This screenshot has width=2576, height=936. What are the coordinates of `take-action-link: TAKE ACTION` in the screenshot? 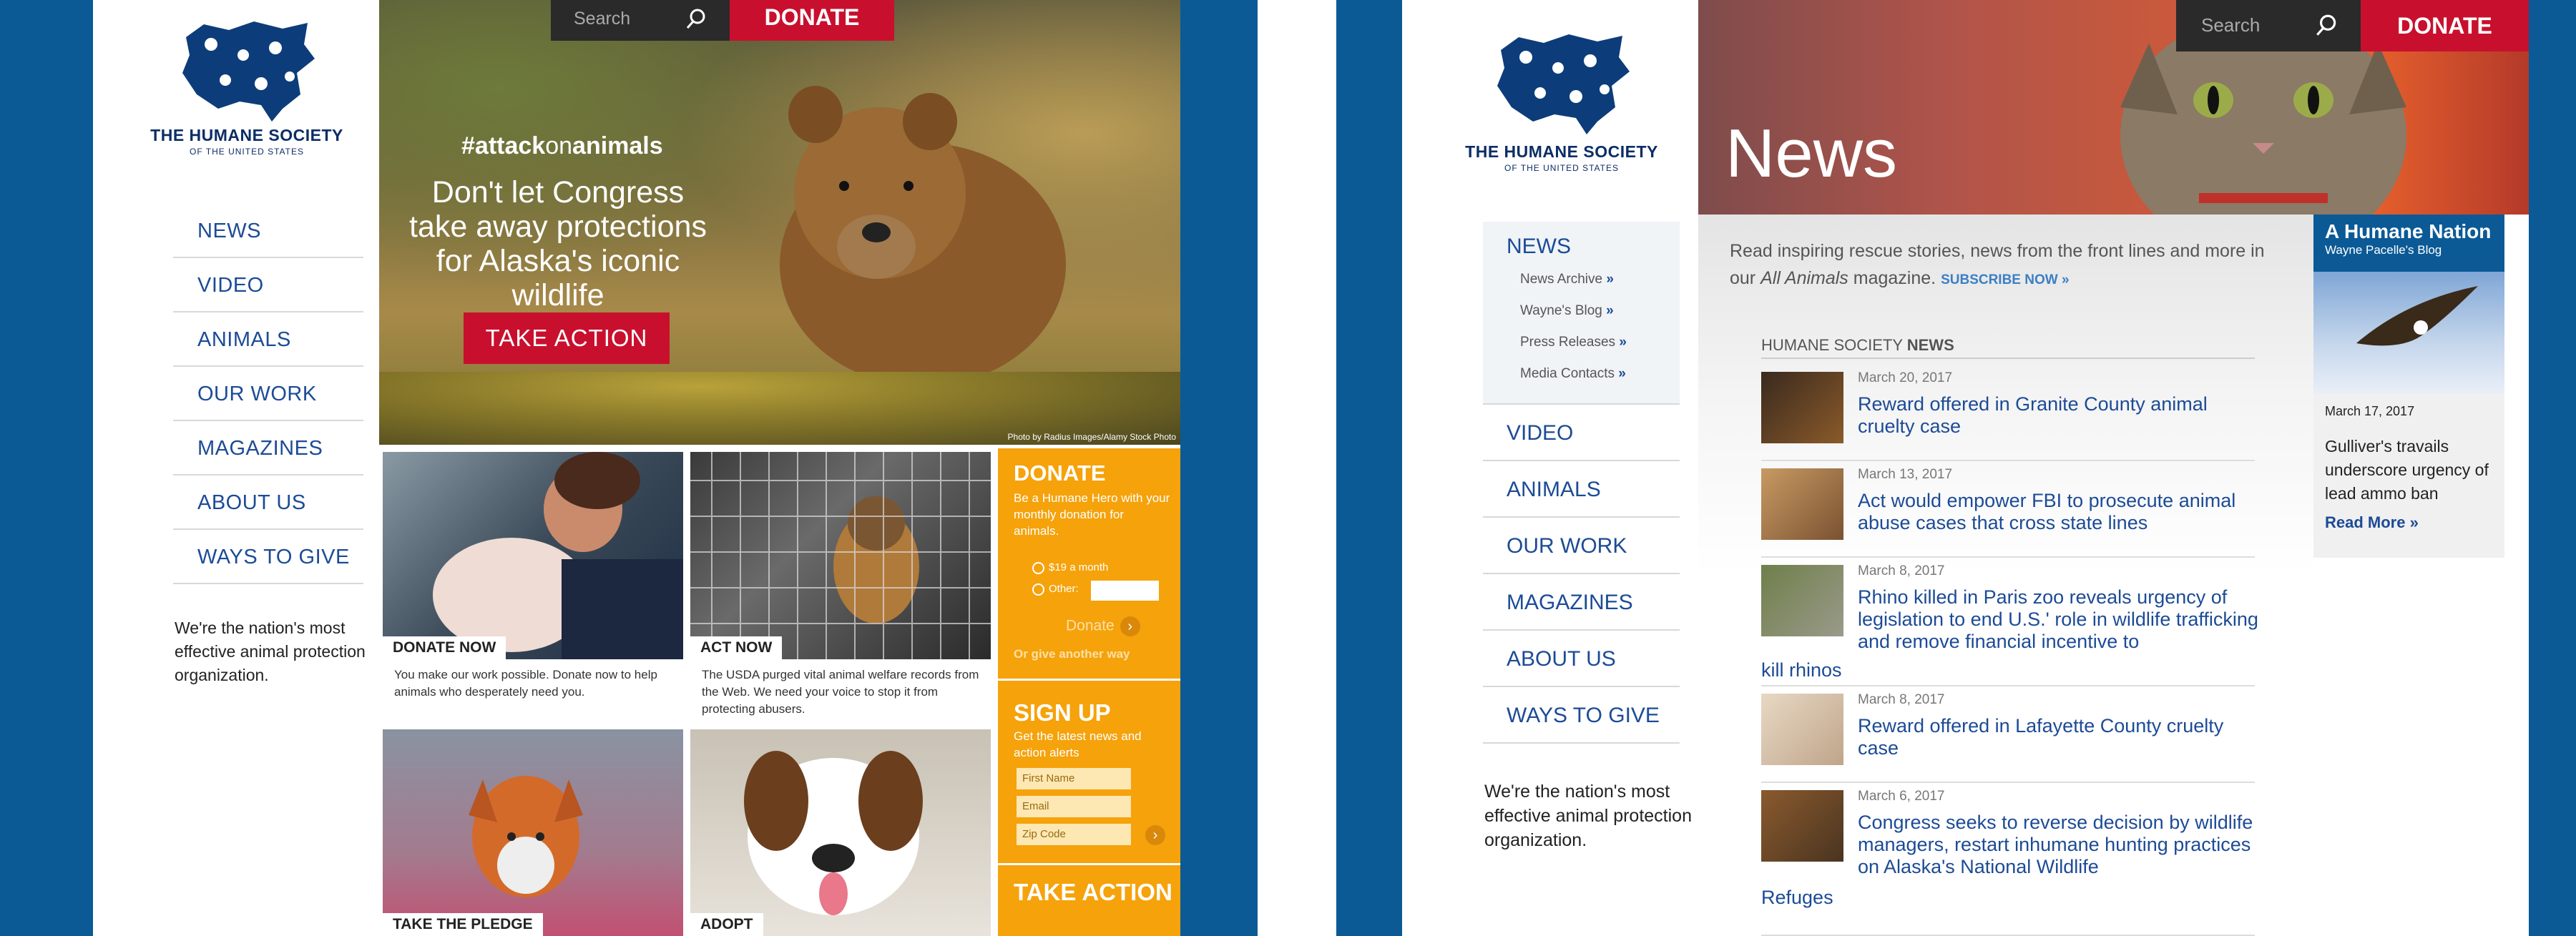 It's located at (1093, 892).